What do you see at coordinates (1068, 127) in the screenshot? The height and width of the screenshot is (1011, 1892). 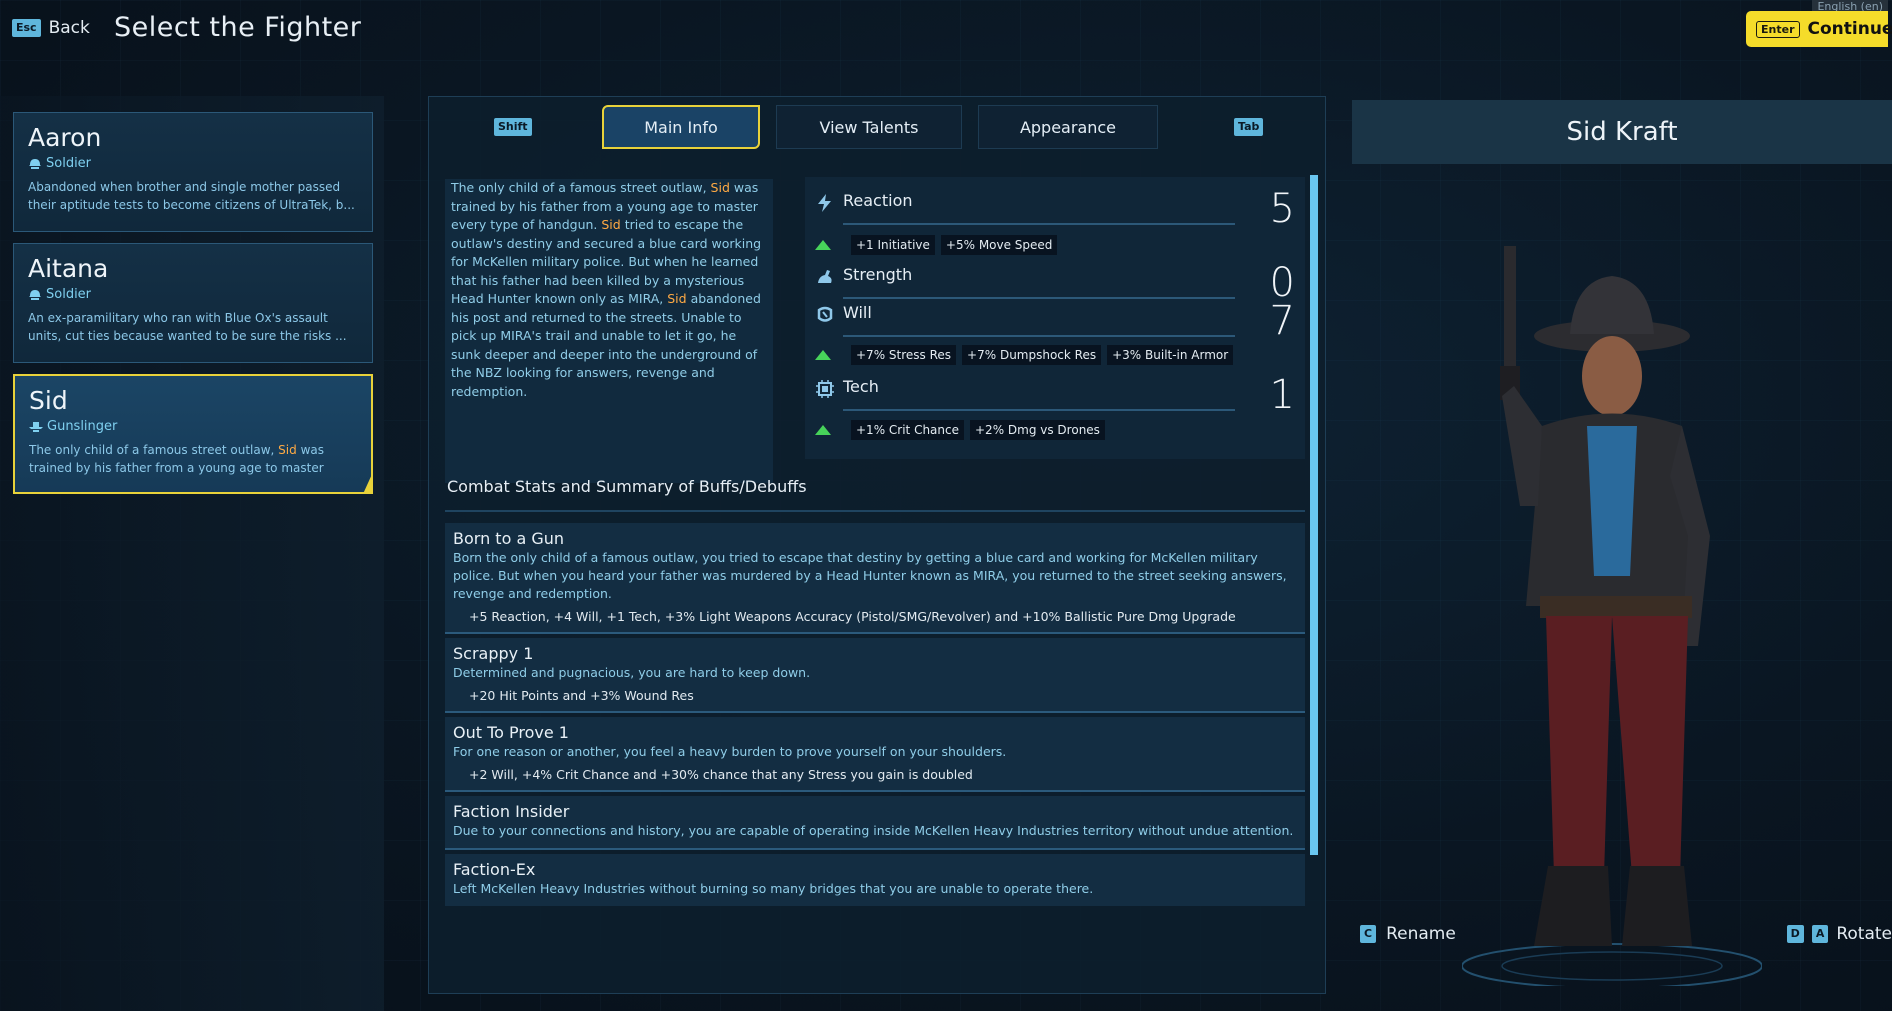 I see `tab-appearance: Appearance` at bounding box center [1068, 127].